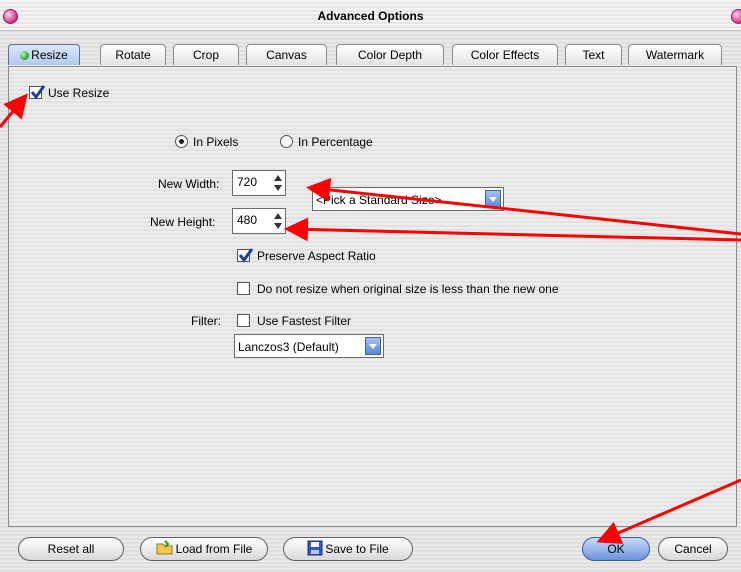  I want to click on ok-button: OK, so click(616, 549).